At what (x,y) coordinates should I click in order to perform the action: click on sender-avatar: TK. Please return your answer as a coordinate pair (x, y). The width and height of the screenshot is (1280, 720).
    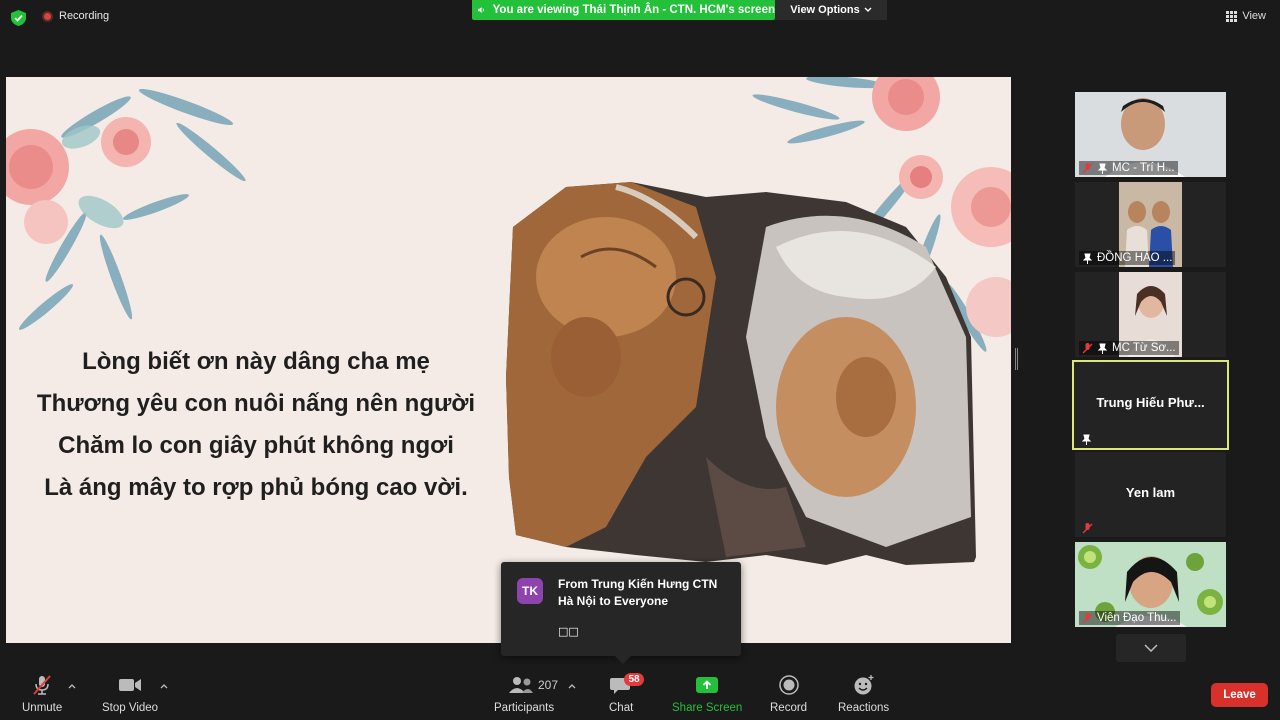
    Looking at the image, I should click on (530, 591).